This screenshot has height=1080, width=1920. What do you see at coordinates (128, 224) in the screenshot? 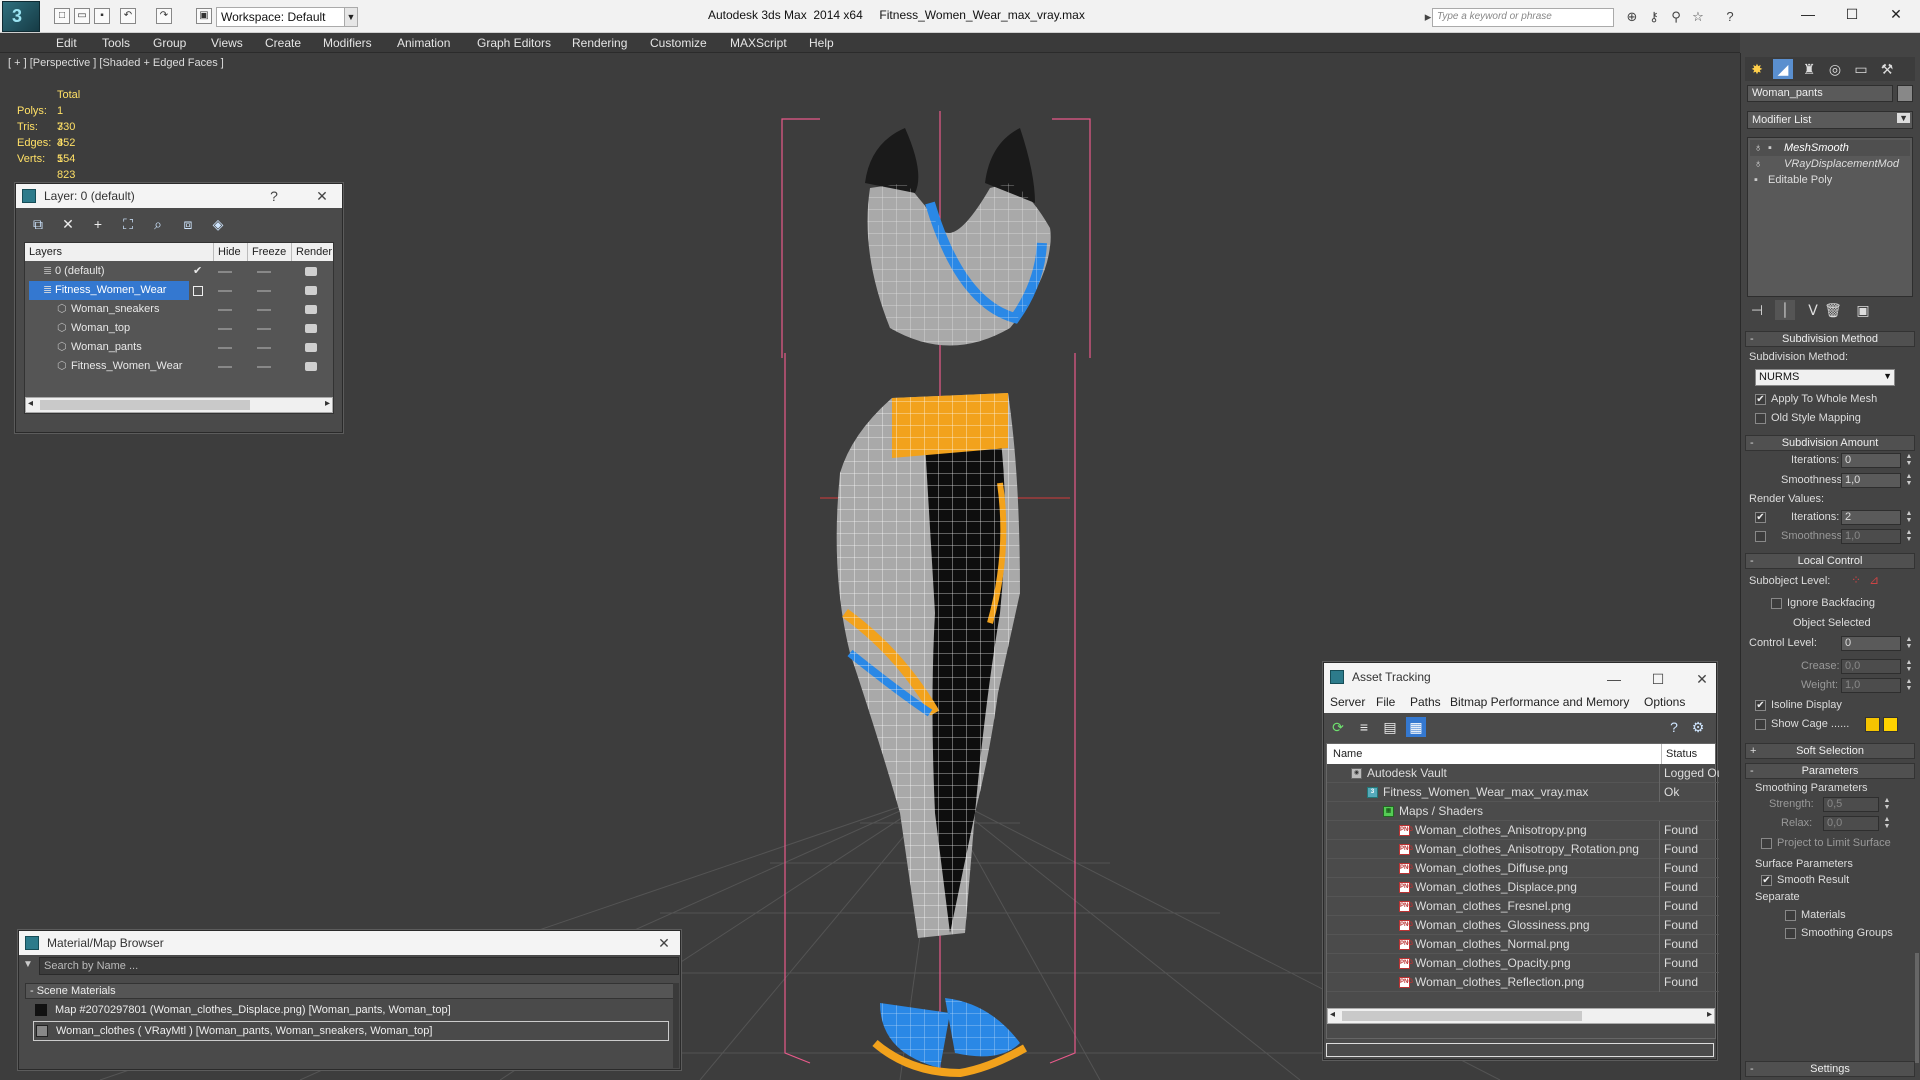
I see `add-to-layer-icon: ⛶` at bounding box center [128, 224].